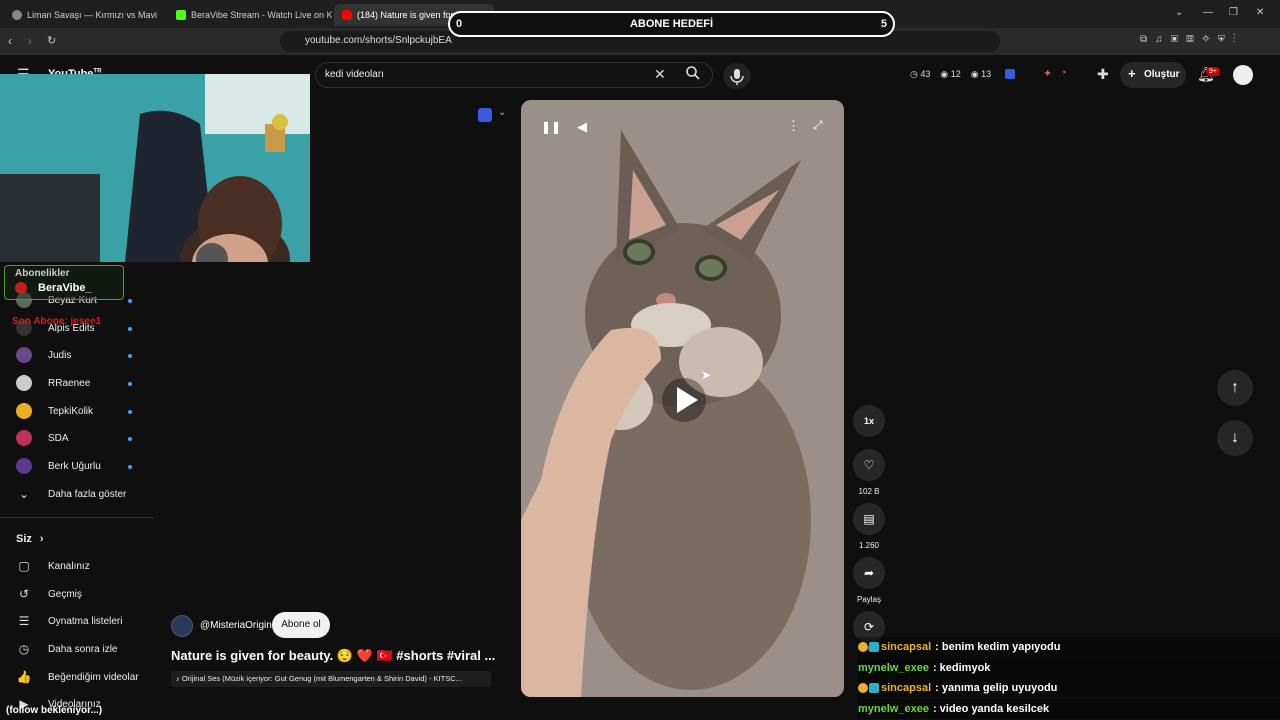 The width and height of the screenshot is (1280, 720). Describe the element at coordinates (1069, 668) in the screenshot. I see `chat-message: mynelw_exee : kedimyok` at that location.